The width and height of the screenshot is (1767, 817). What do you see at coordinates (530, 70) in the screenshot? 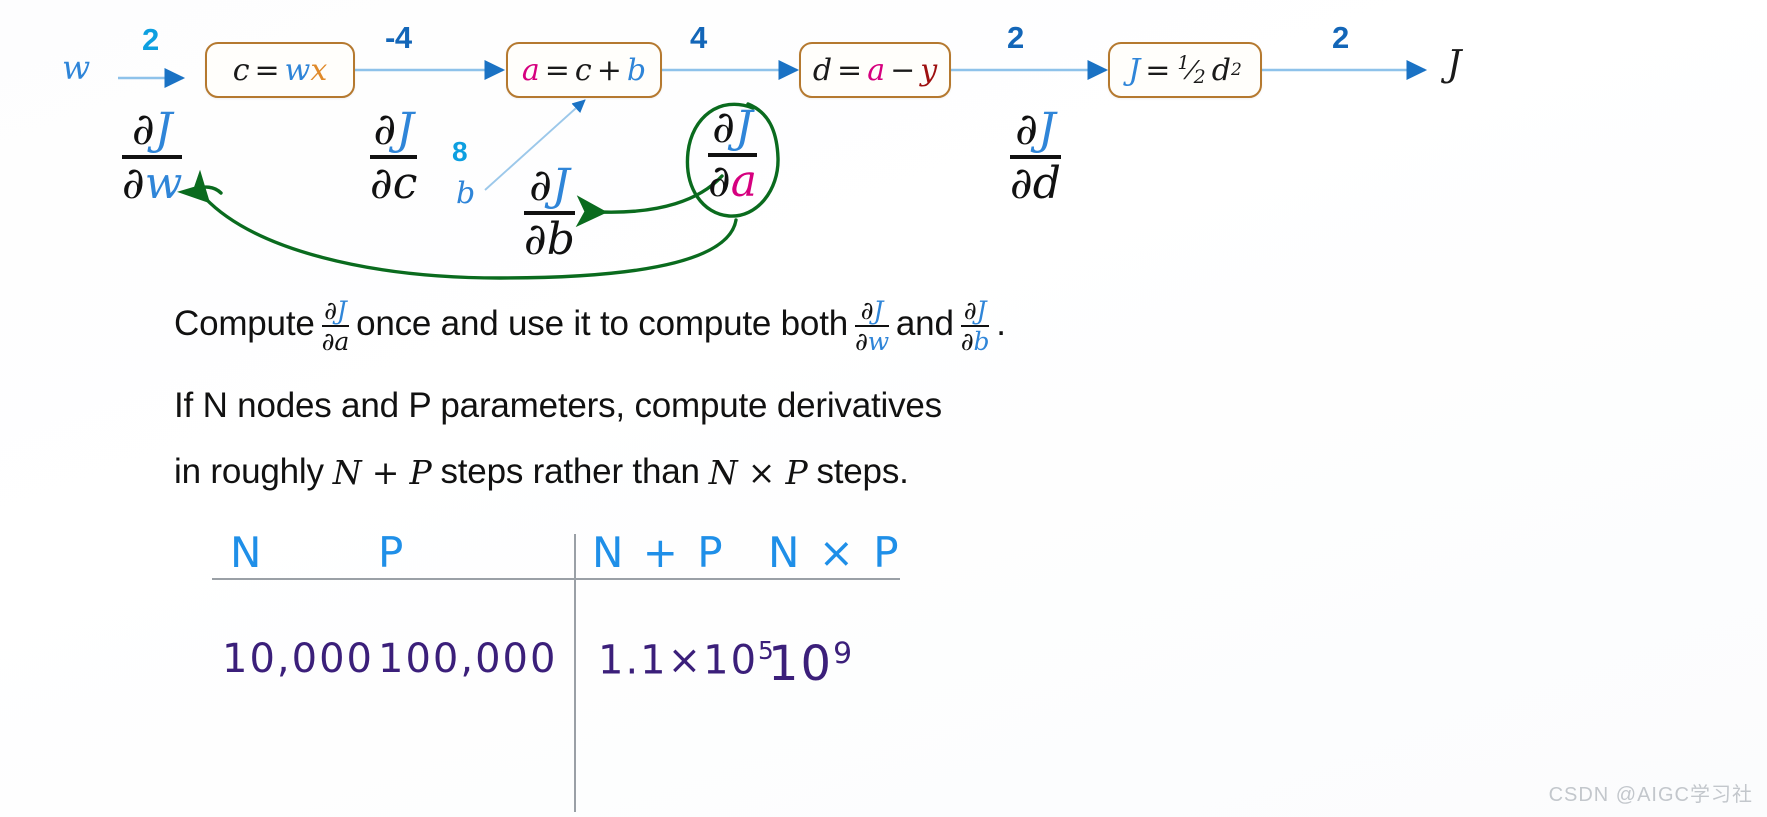
I see `node-a-lhs: a` at bounding box center [530, 70].